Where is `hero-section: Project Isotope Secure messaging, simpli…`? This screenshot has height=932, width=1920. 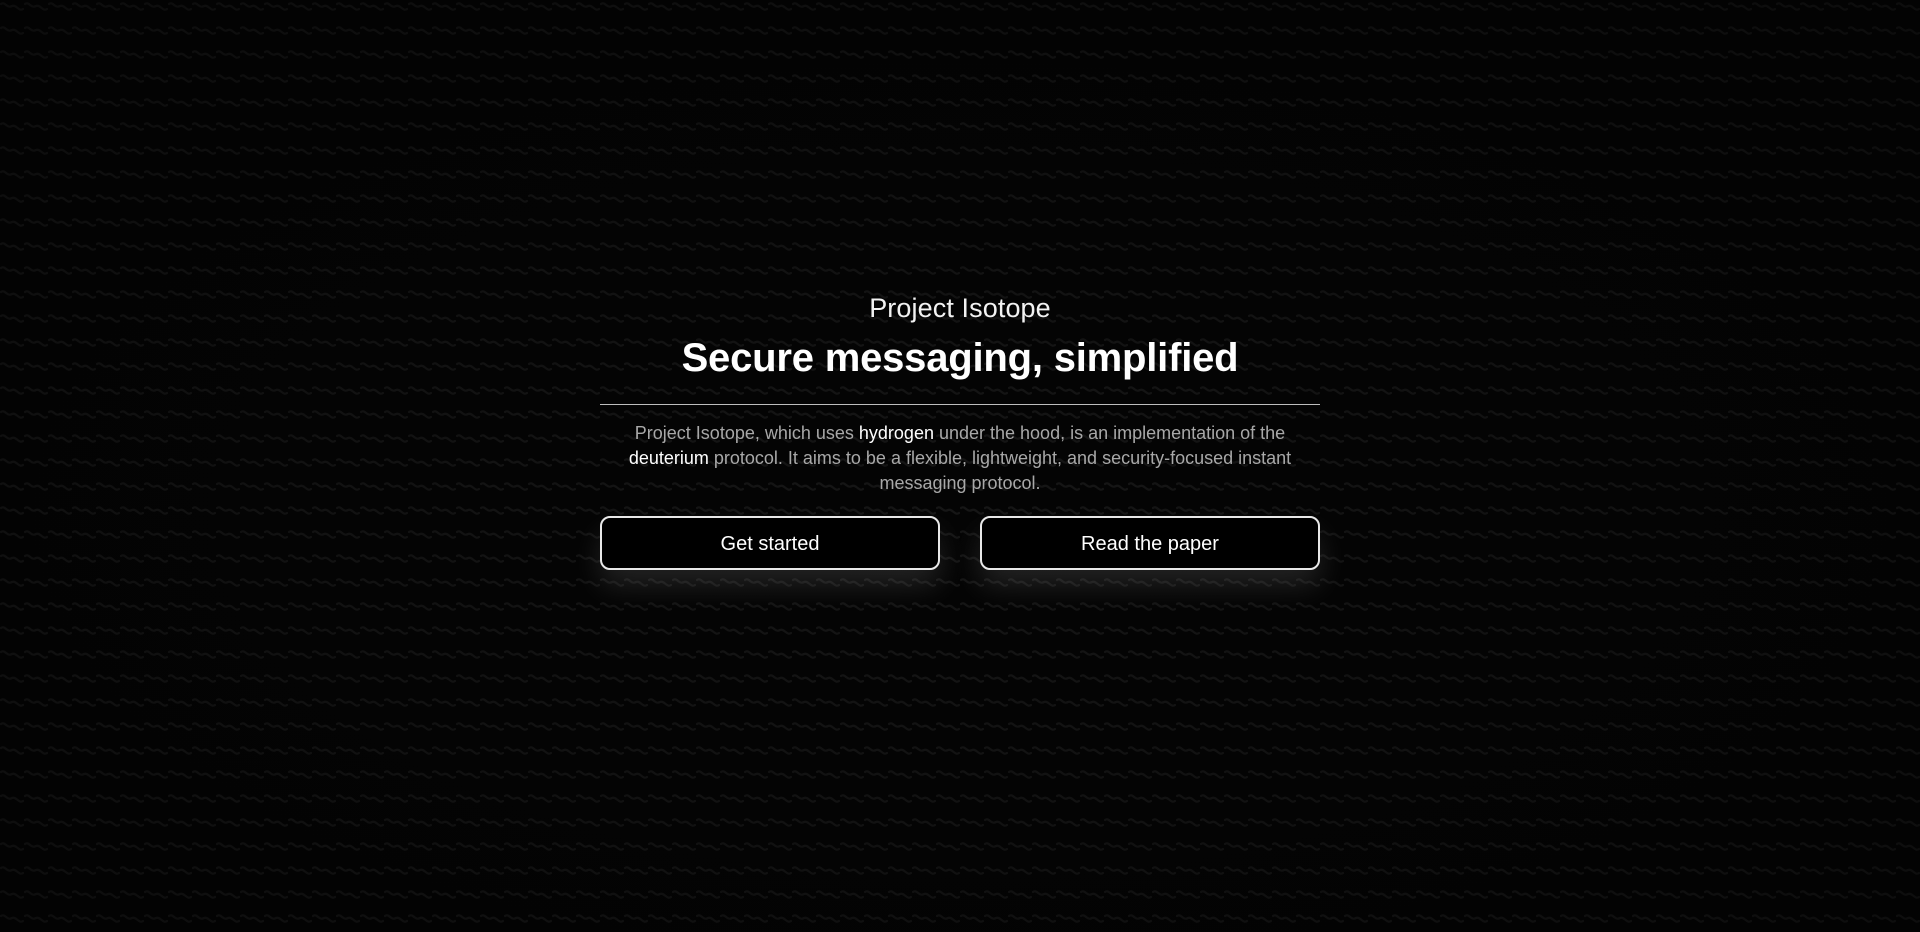 hero-section: Project Isotope Secure messaging, simpli… is located at coordinates (960, 428).